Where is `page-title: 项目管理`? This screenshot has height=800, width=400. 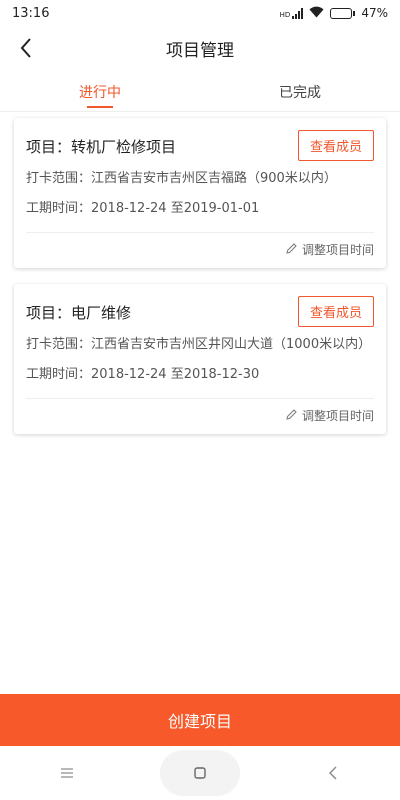 page-title: 项目管理 is located at coordinates (200, 50).